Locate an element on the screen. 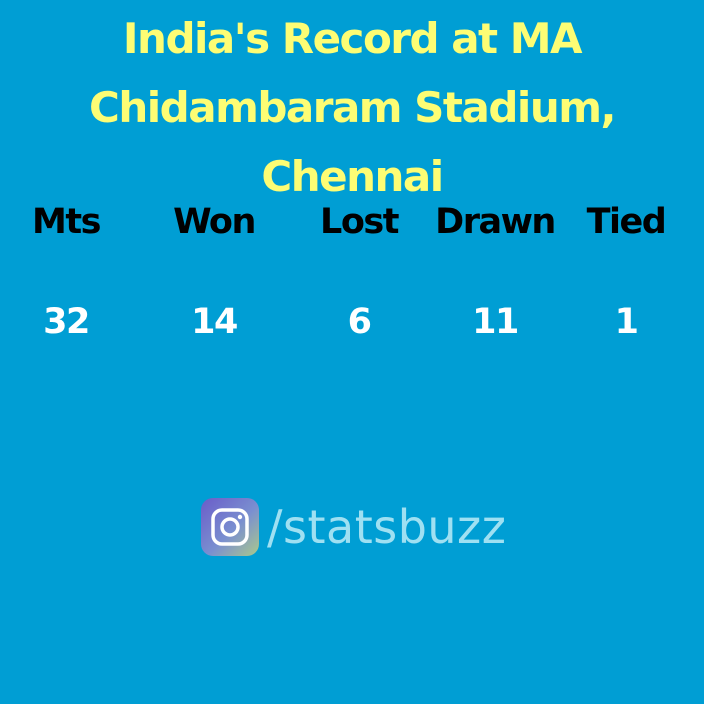  value-drawn: 11 is located at coordinates (495, 322).